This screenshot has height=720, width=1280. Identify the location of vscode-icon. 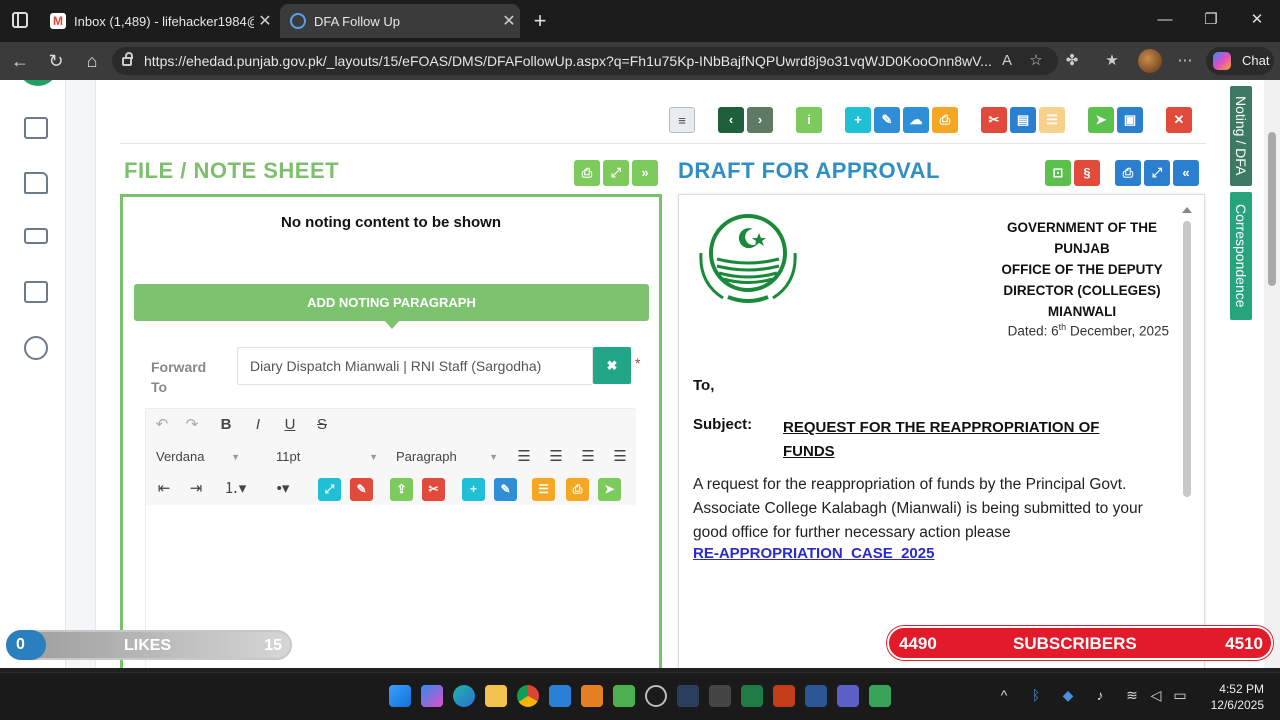
(560, 696).